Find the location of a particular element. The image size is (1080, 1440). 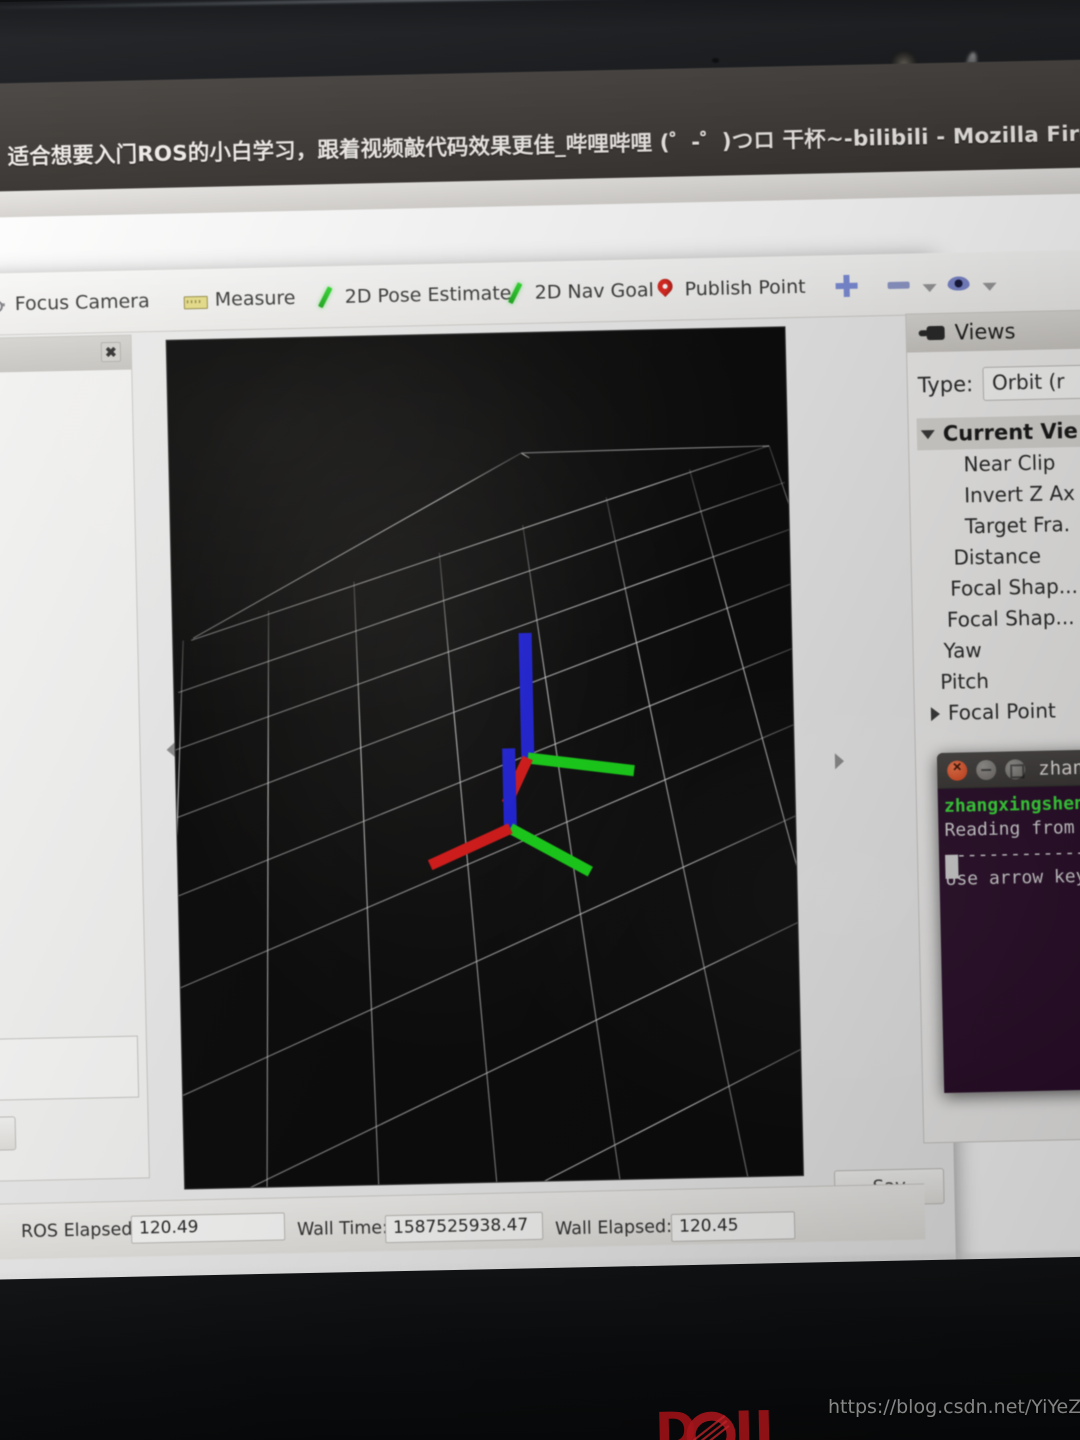

property-focal-point-label: Focal Point is located at coordinates (1002, 711).